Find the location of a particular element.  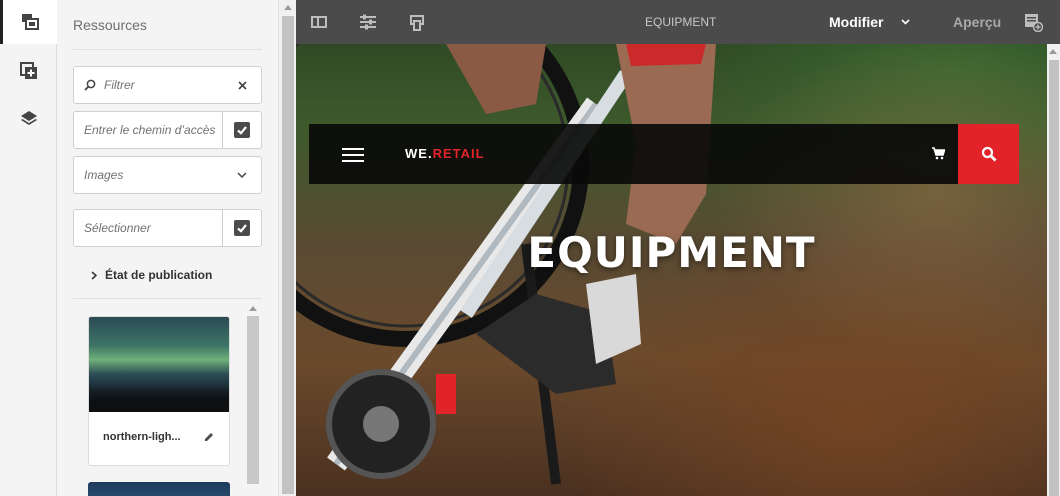

logo-suffix: RETAIL is located at coordinates (458, 153).